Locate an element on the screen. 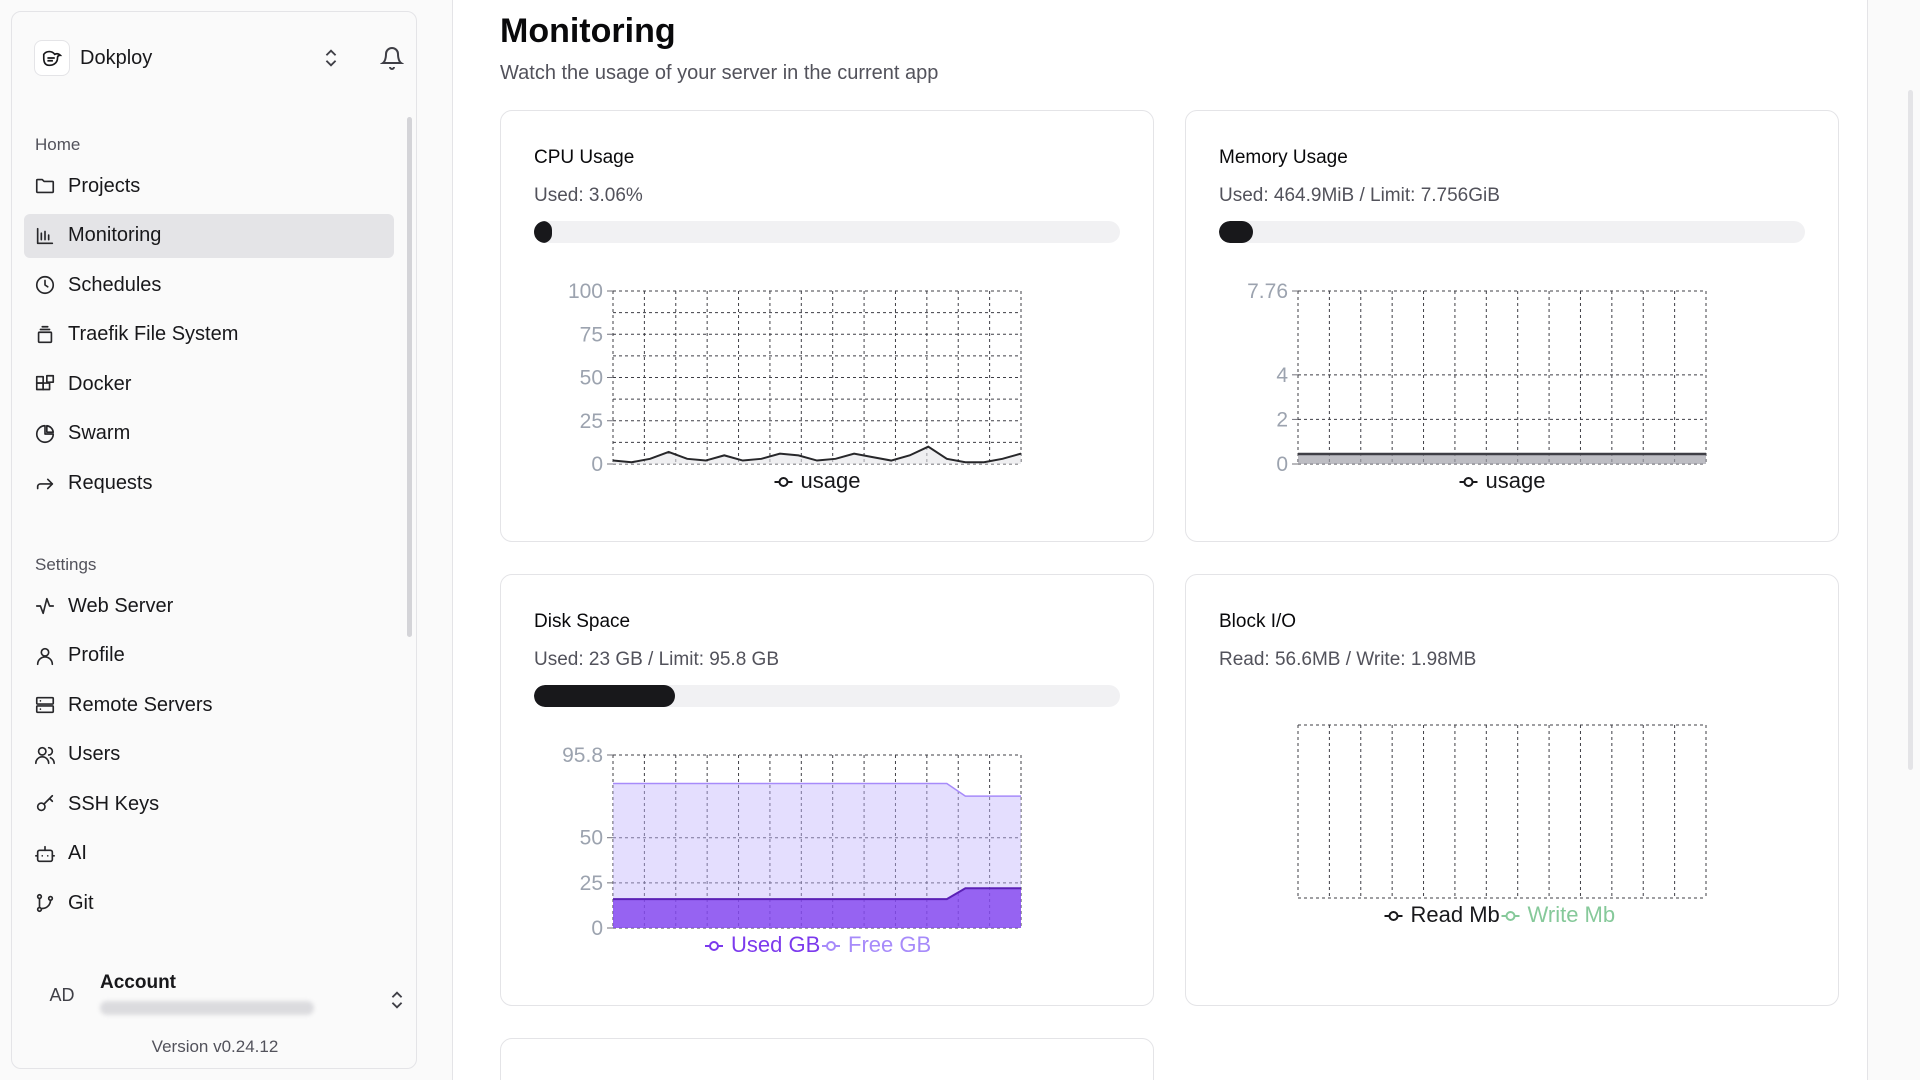 The image size is (1920, 1080). sidebar-item-label: Requests is located at coordinates (110, 482).